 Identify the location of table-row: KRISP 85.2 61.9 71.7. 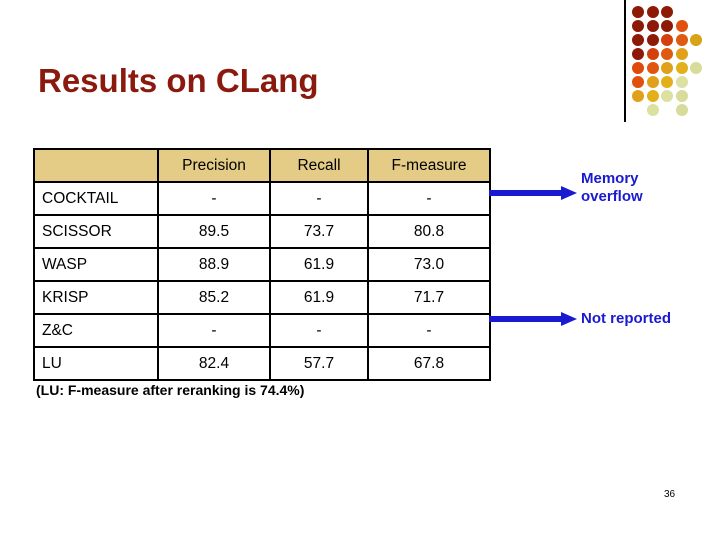
(262, 297).